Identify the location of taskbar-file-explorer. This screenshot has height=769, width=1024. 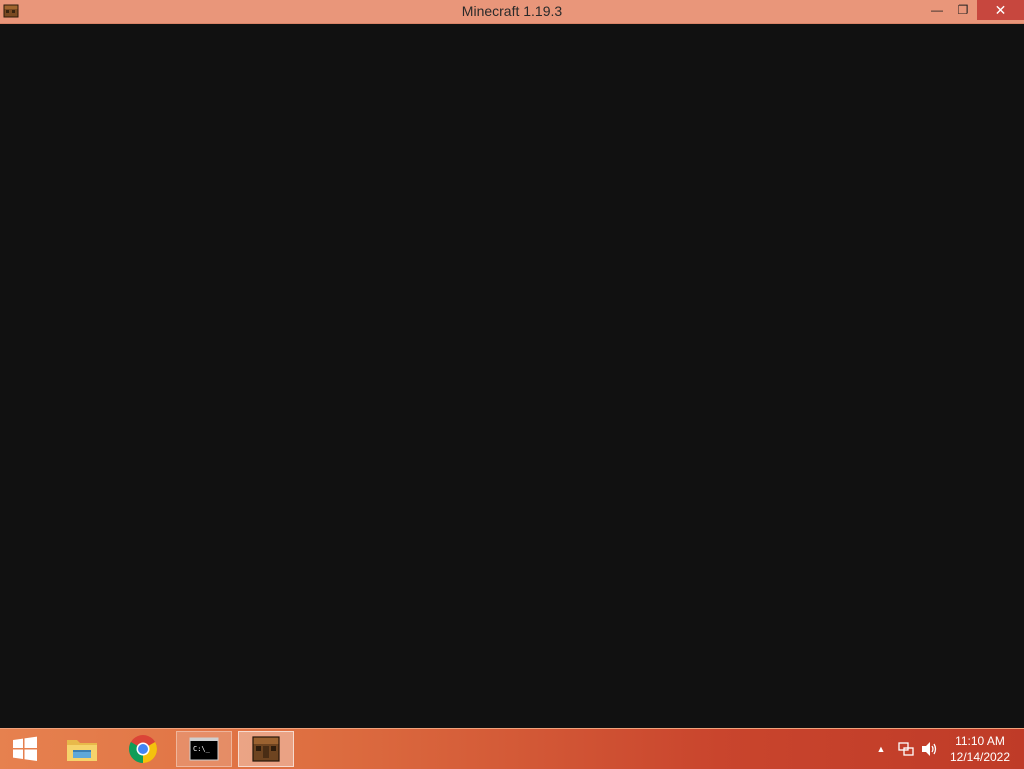
(82, 749).